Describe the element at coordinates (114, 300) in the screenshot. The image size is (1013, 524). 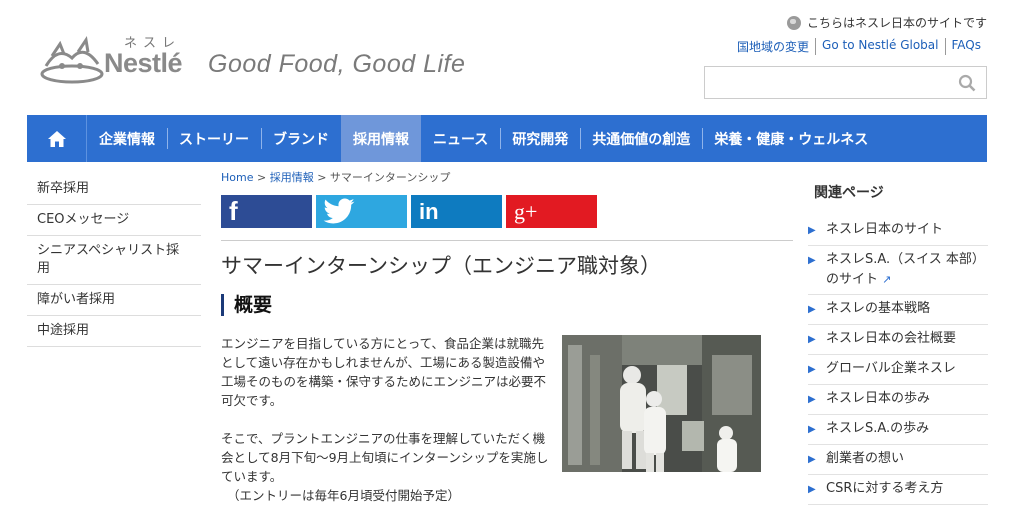
I see `sidebar-item-disability: 障がい者採用` at that location.